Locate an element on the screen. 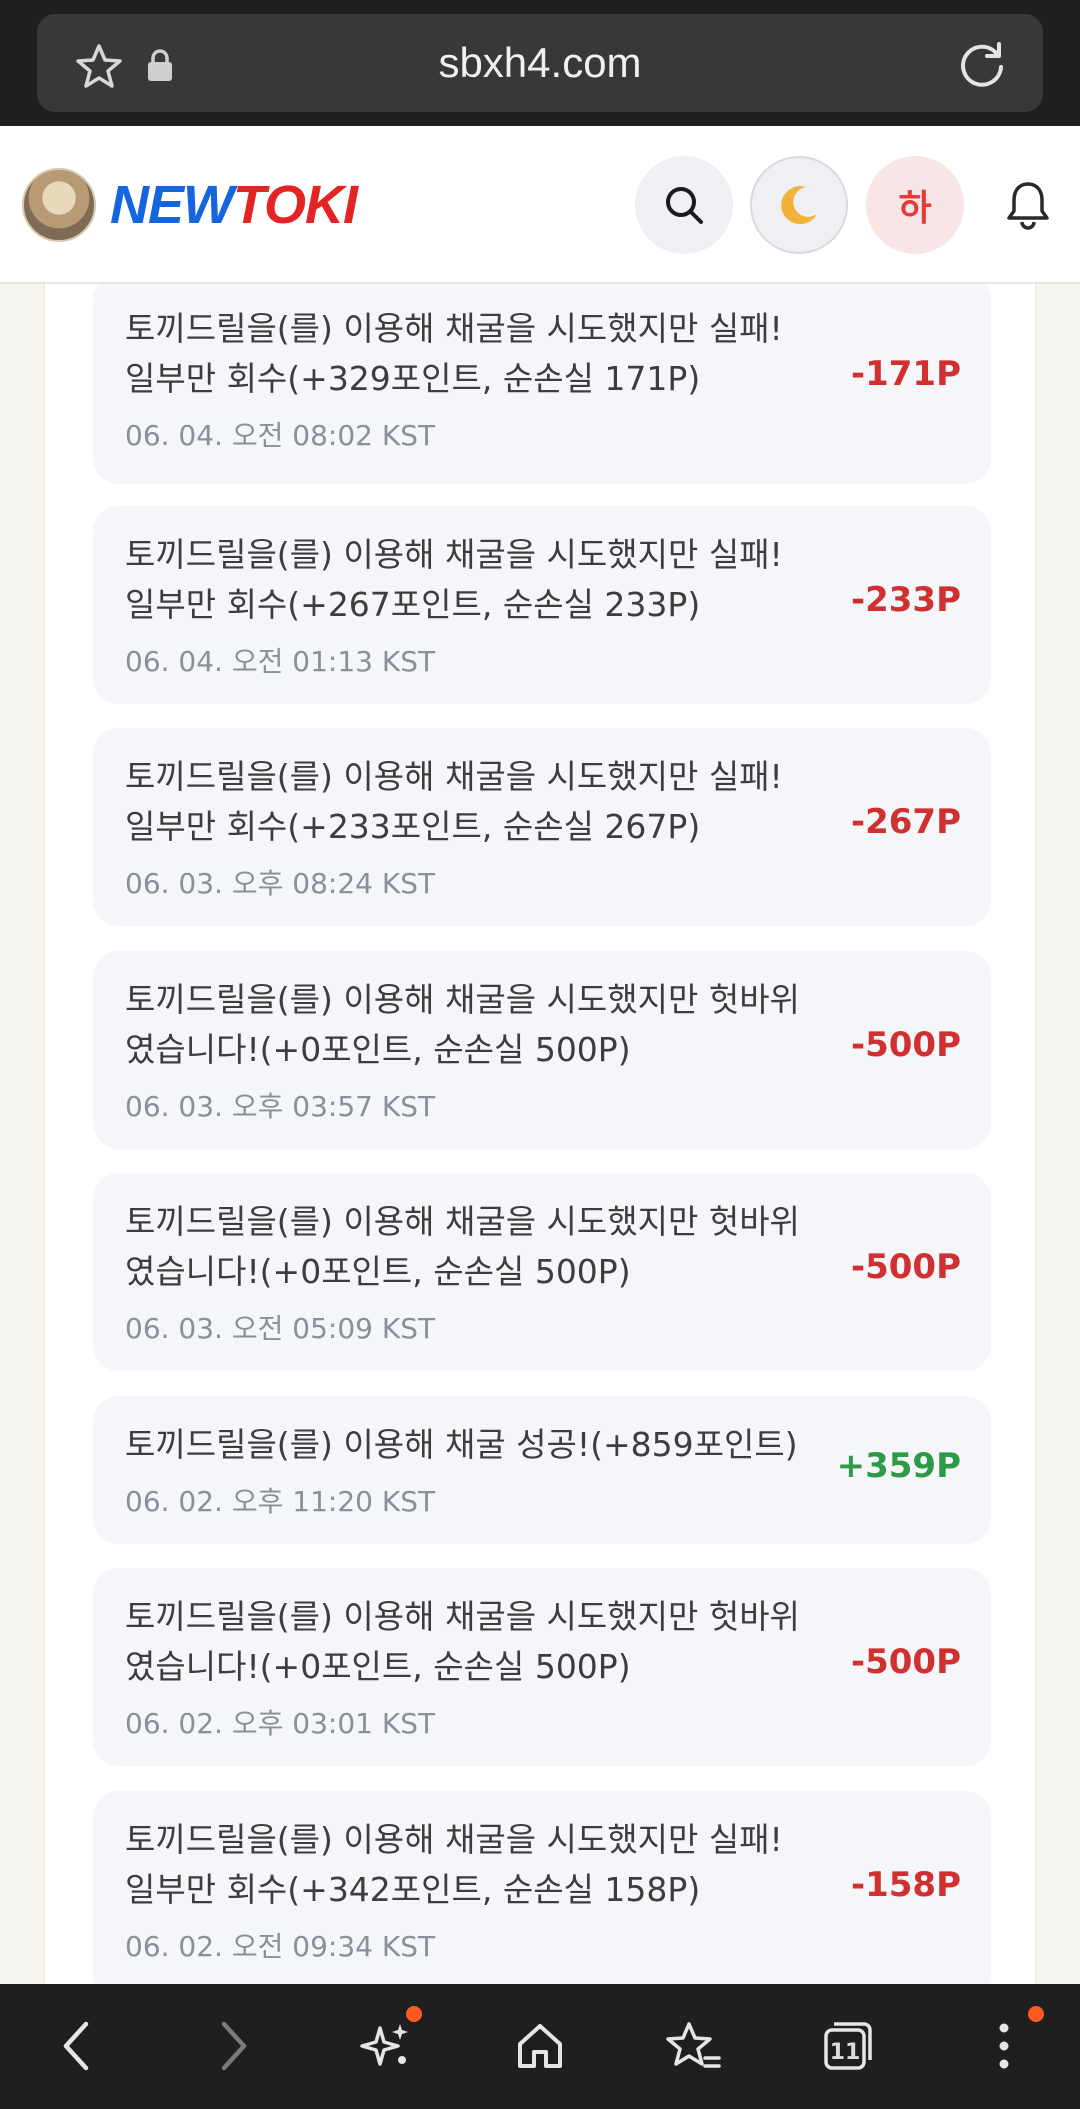 This screenshot has height=2109, width=1080. search-button is located at coordinates (684, 205).